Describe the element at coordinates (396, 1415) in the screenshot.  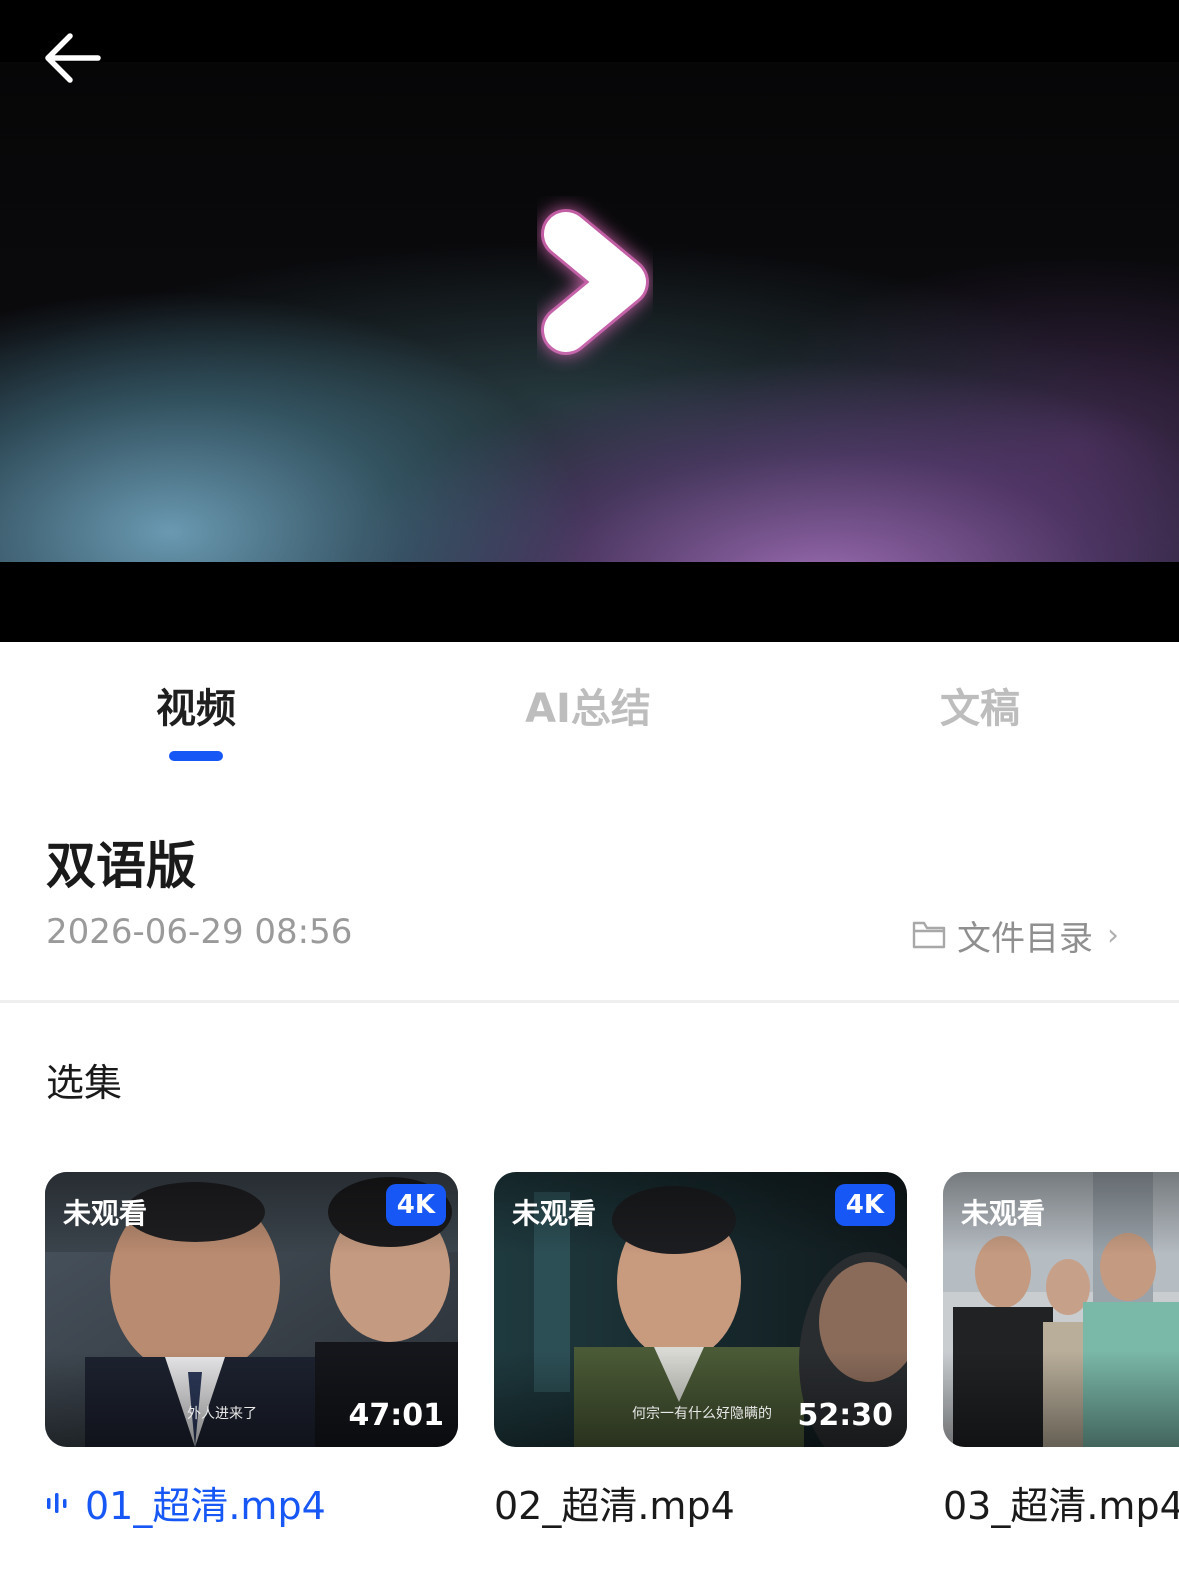
I see `episode-duration: 47:01` at that location.